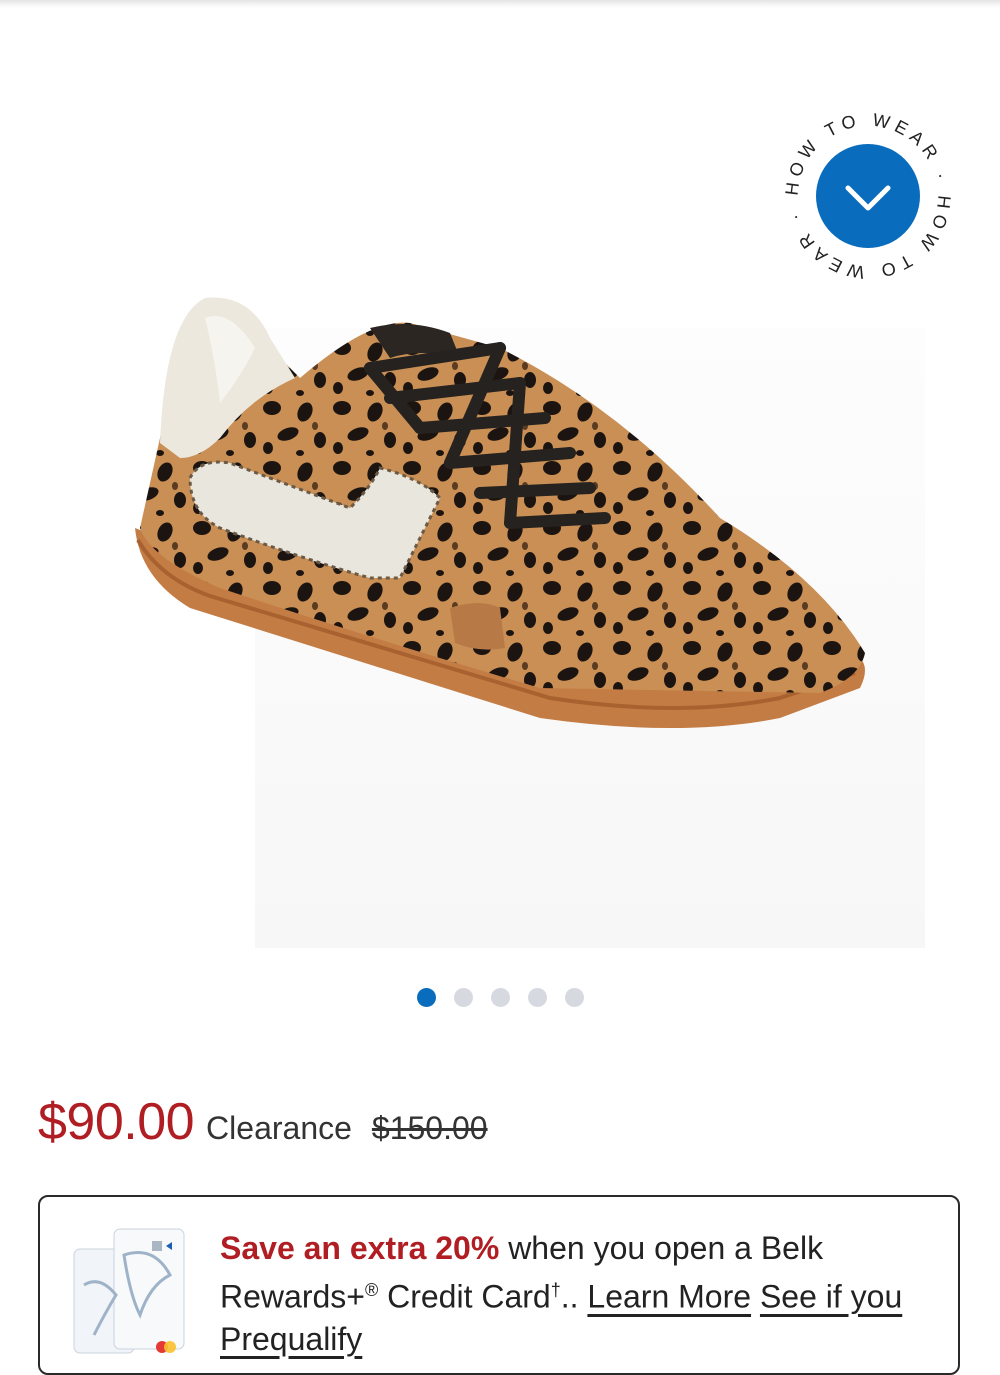 The height and width of the screenshot is (1375, 1000). What do you see at coordinates (116, 1122) in the screenshot?
I see `sale-price: $90.00` at bounding box center [116, 1122].